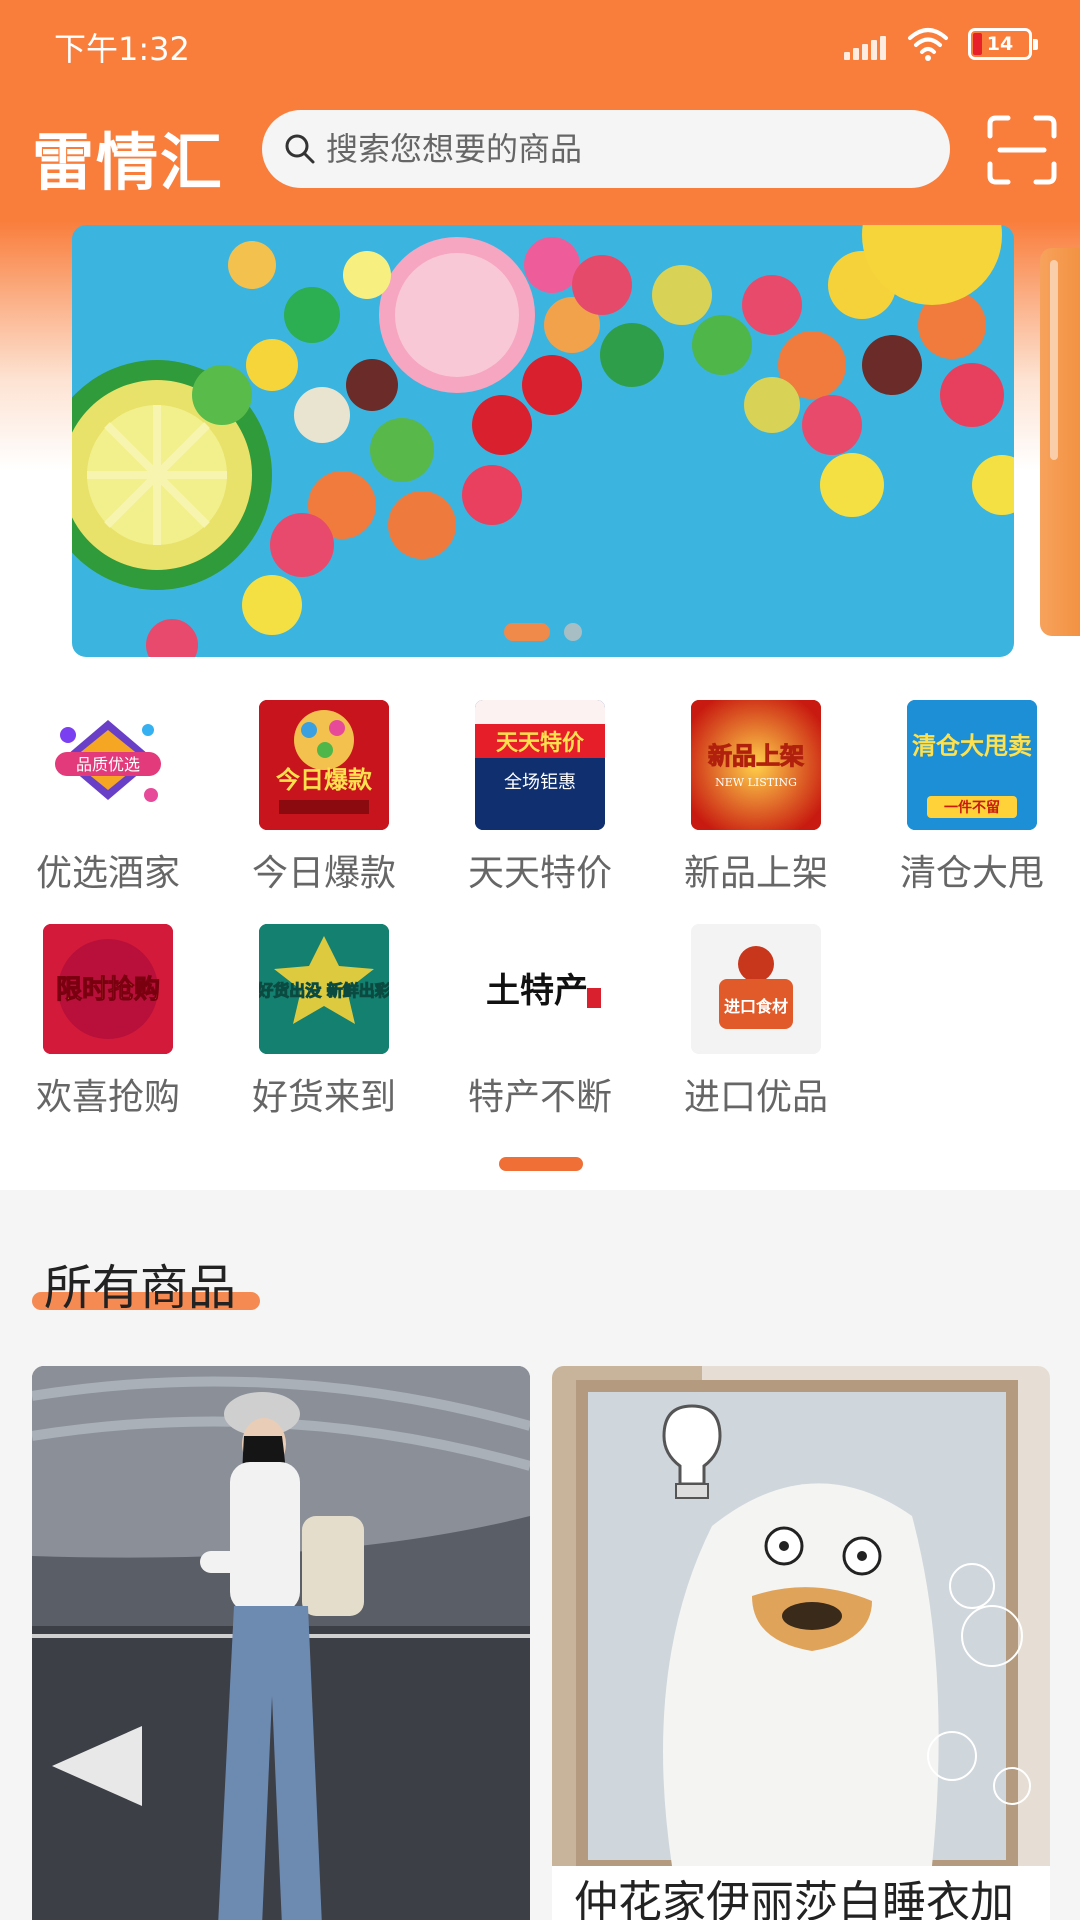 This screenshot has width=1080, height=1920. What do you see at coordinates (140, 1288) in the screenshot?
I see `section-title: 所有商品` at bounding box center [140, 1288].